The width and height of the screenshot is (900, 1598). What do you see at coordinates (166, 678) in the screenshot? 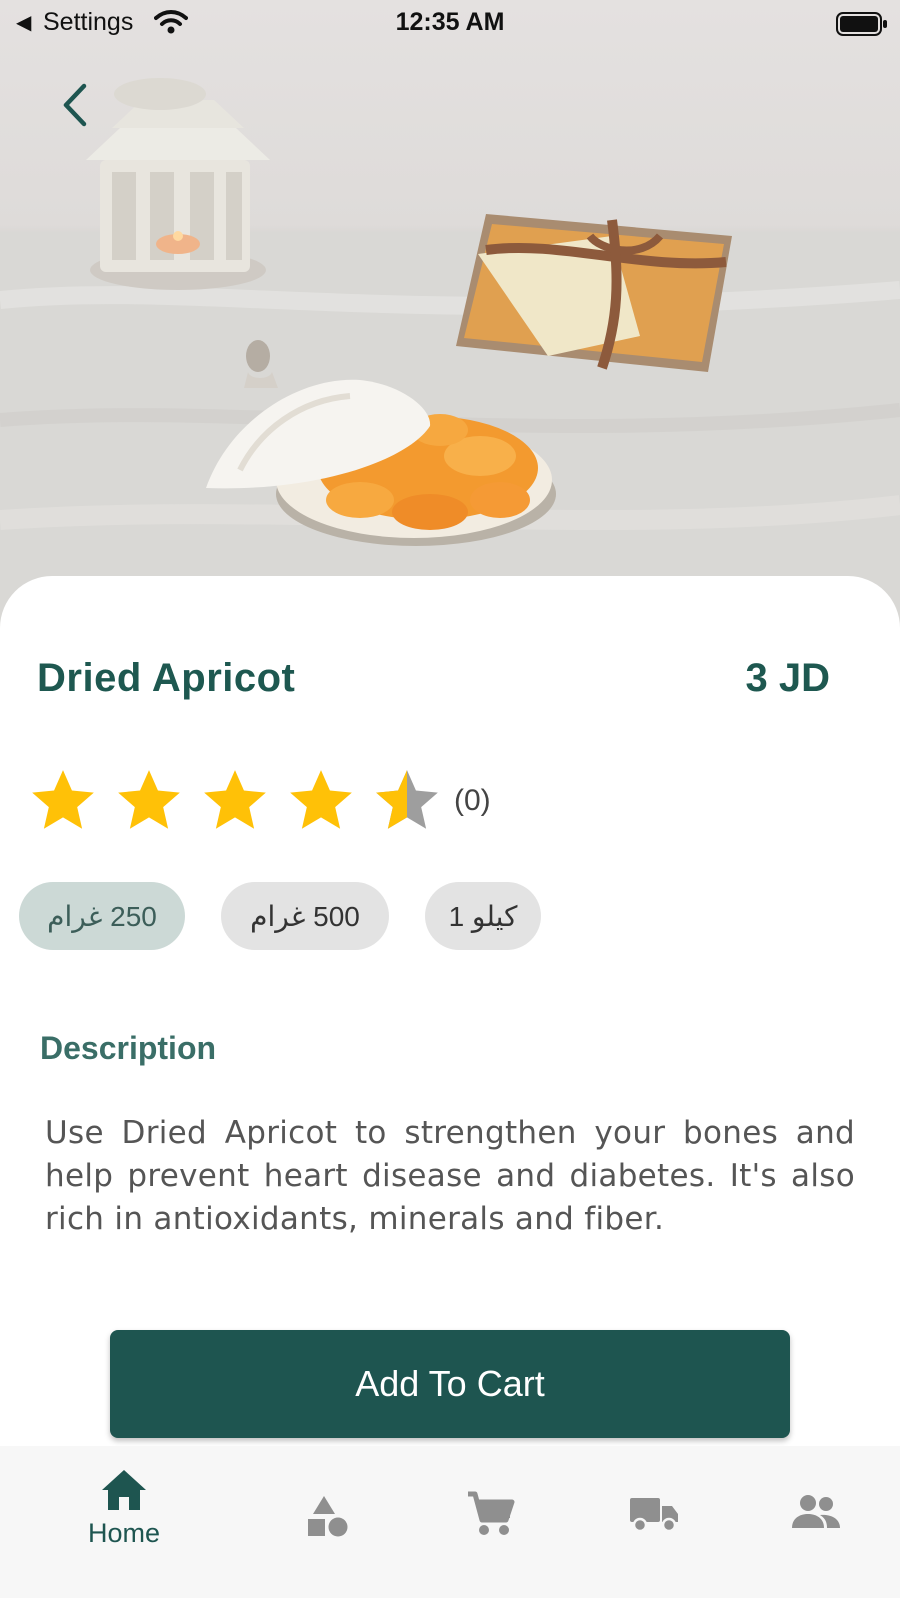
I see `product-title: Dried Apricot` at bounding box center [166, 678].